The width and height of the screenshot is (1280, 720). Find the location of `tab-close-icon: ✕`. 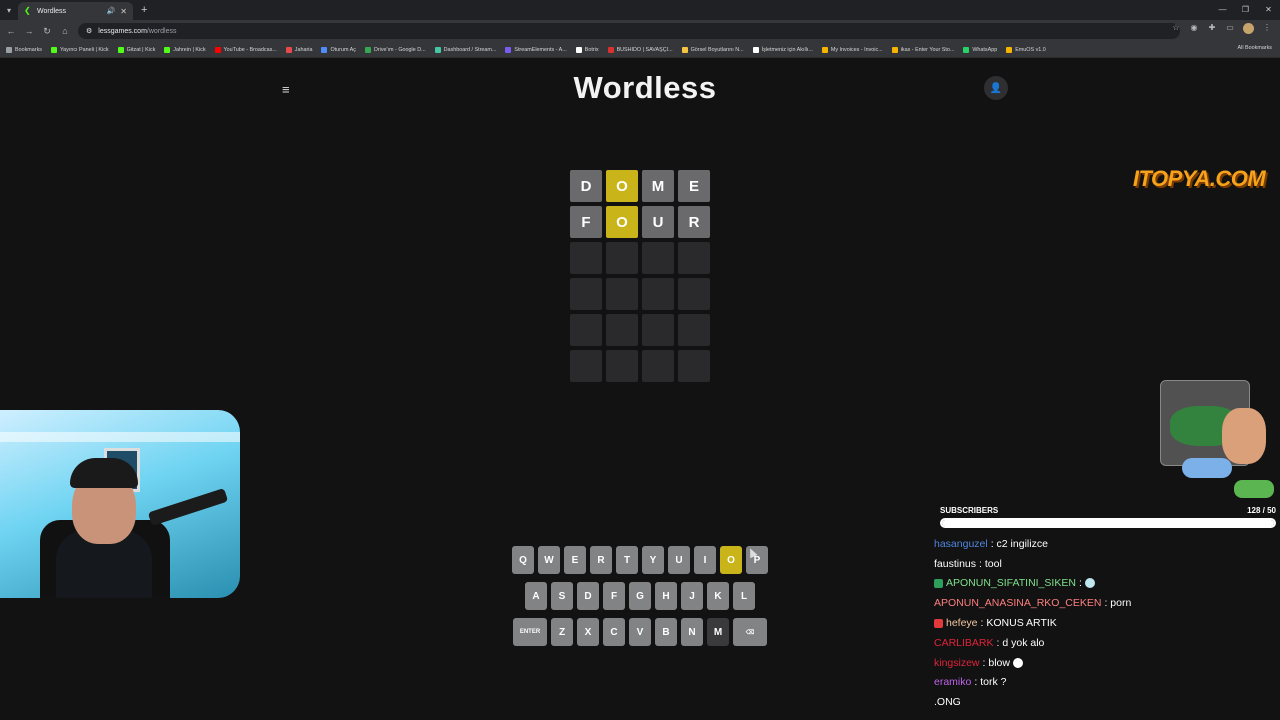

tab-close-icon: ✕ is located at coordinates (123, 11).